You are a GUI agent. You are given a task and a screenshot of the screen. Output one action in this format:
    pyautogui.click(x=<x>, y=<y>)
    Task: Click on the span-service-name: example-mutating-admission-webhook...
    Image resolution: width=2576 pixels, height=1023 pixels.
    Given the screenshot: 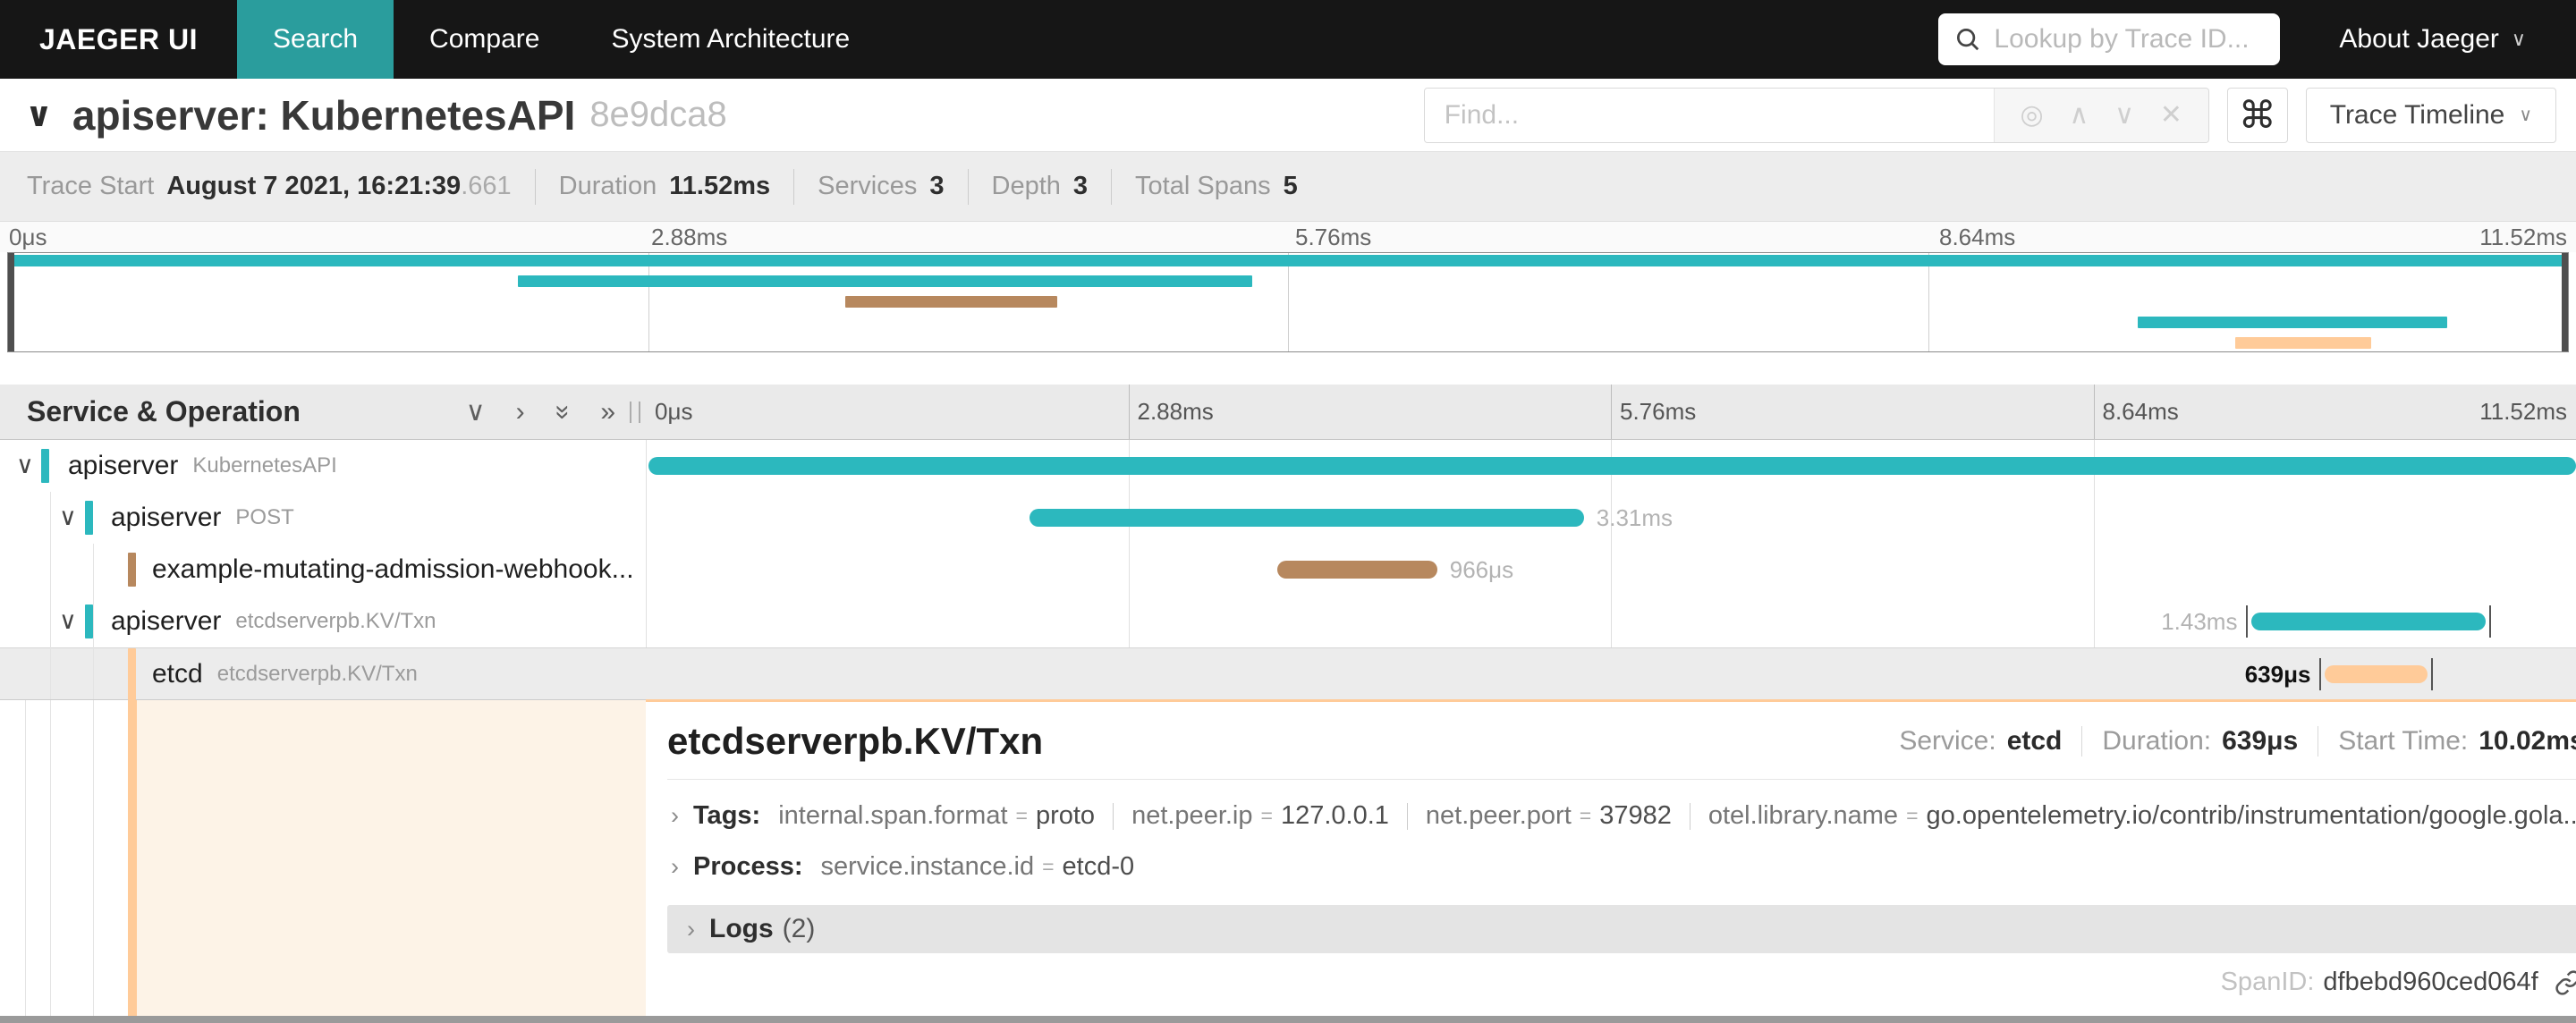 What is the action you would take?
    pyautogui.click(x=393, y=569)
    